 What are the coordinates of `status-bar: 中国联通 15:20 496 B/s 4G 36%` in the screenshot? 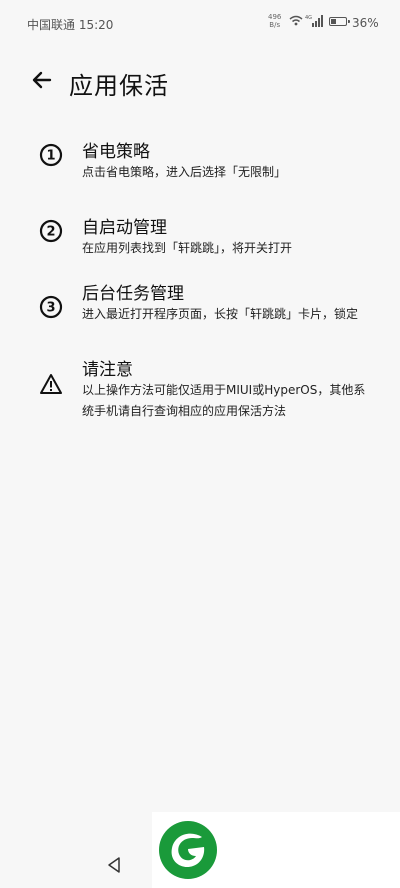 It's located at (200, 23).